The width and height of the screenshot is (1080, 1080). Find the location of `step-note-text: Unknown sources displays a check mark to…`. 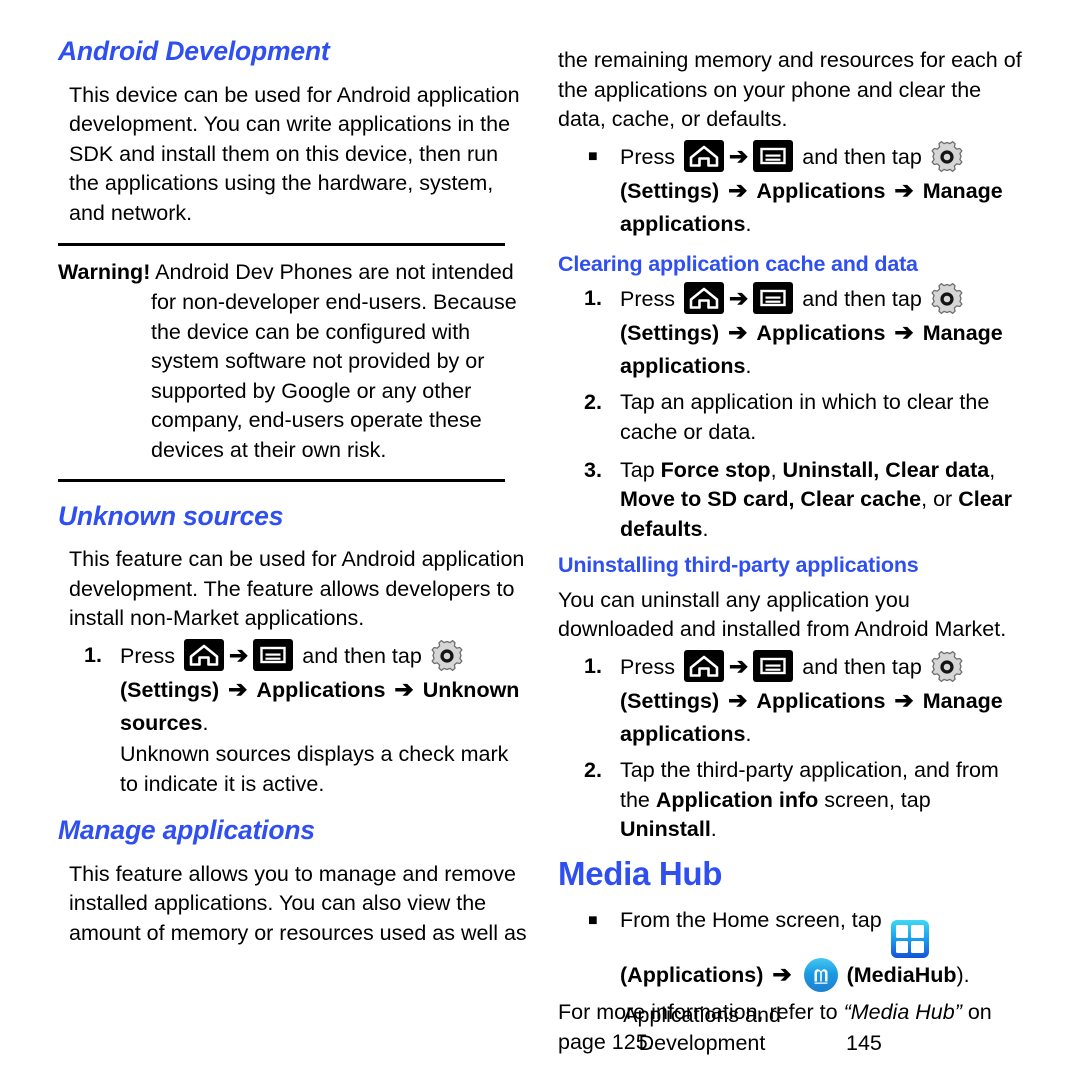

step-note-text: Unknown sources displays a check mark to… is located at coordinates (314, 768).